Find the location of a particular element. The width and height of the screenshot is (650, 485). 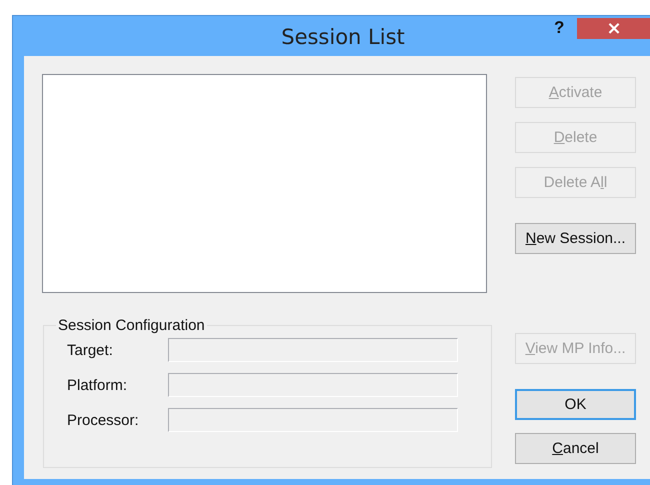

close-button: × is located at coordinates (613, 28).